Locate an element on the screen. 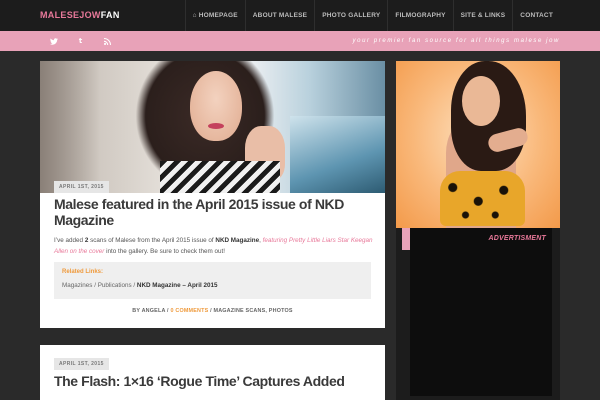 This screenshot has height=400, width=600. hero-background-shade is located at coordinates (70, 127).